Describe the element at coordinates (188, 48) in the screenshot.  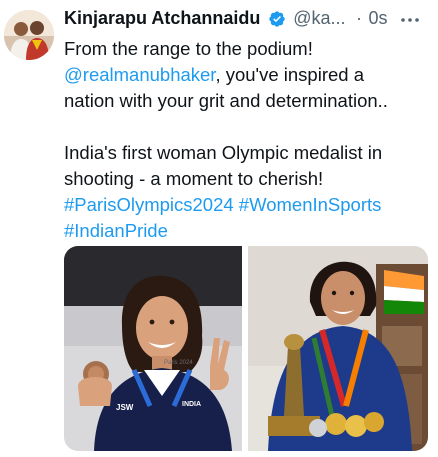
I see `tweet-line: From the range to the podium!` at that location.